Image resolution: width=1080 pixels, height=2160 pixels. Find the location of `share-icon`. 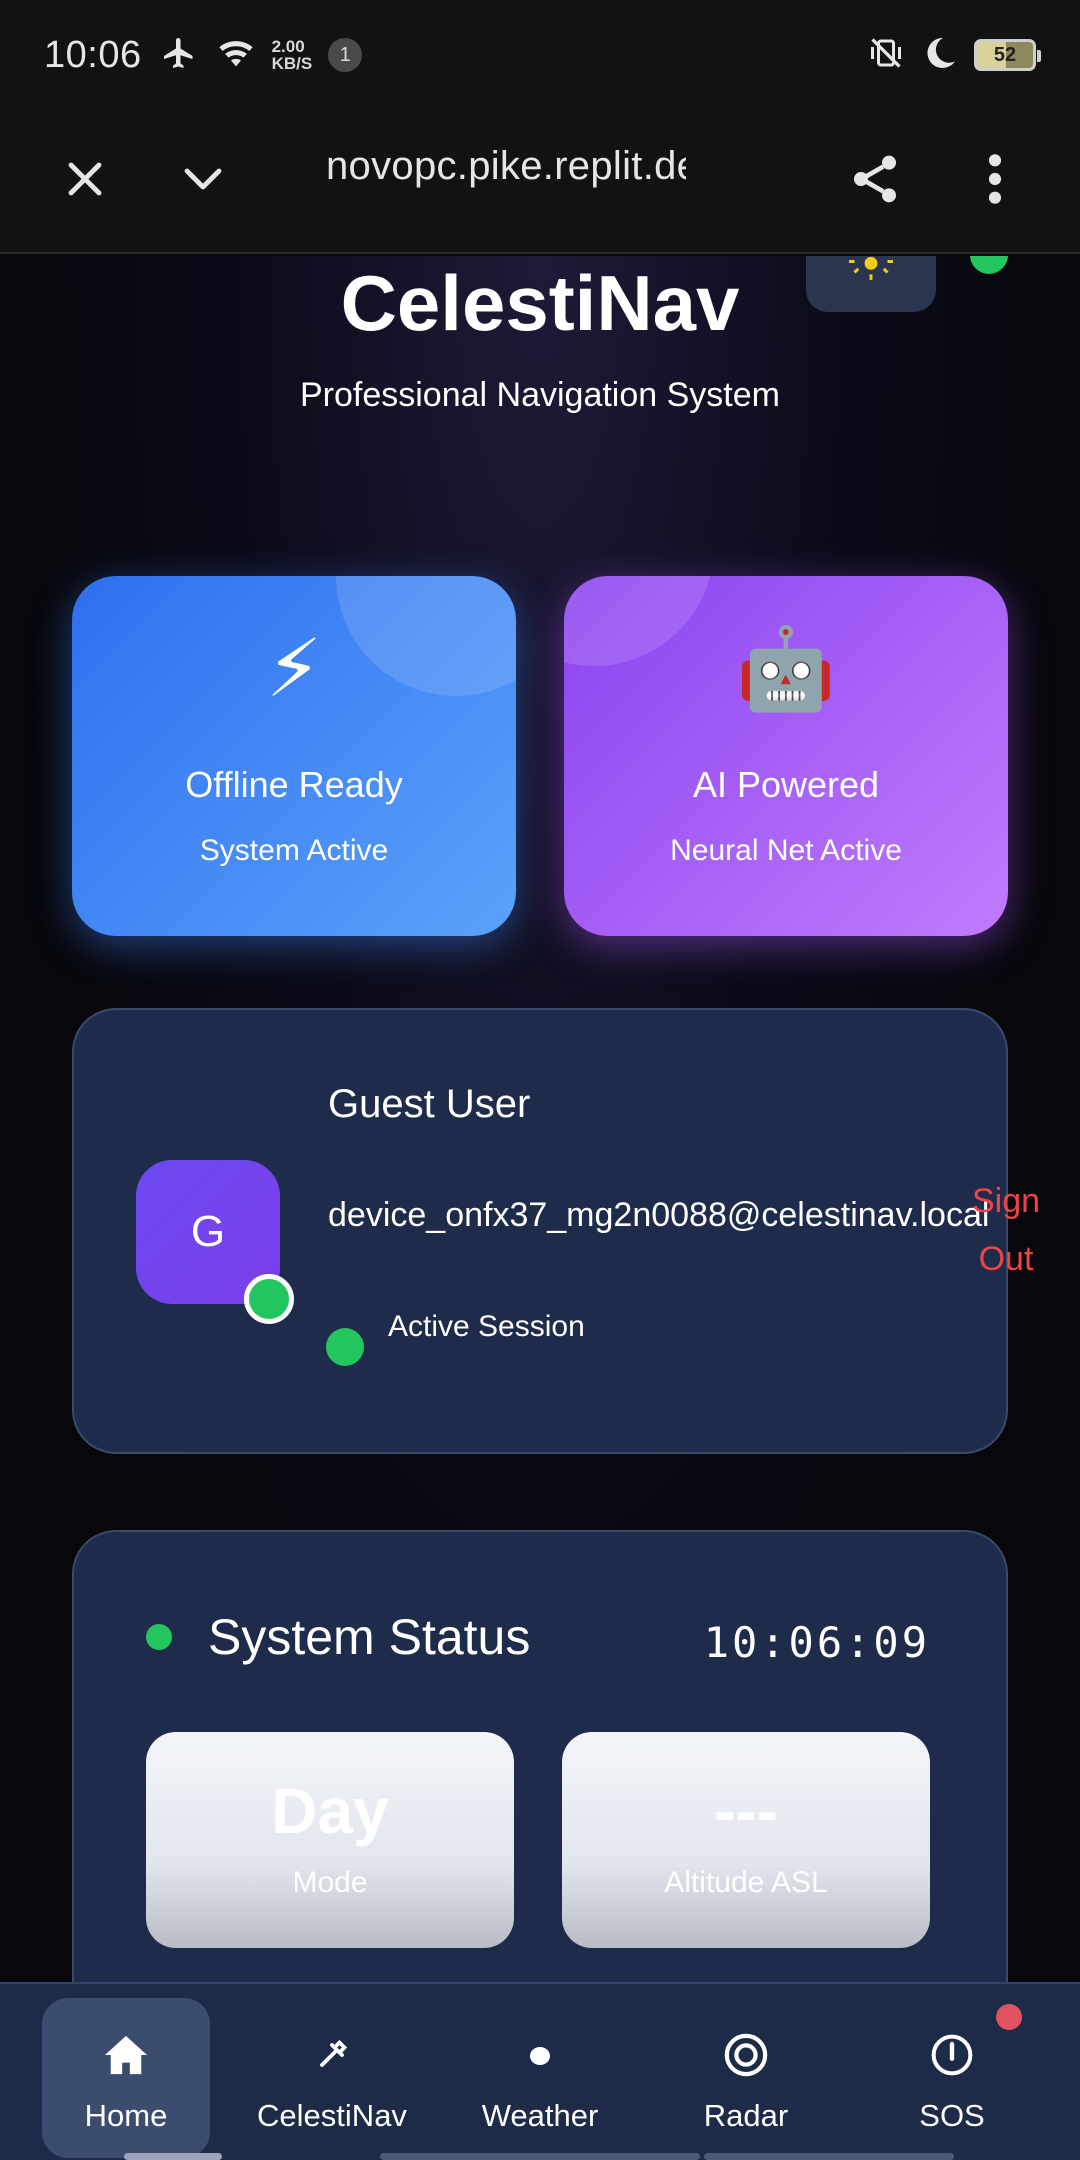

share-icon is located at coordinates (875, 181).